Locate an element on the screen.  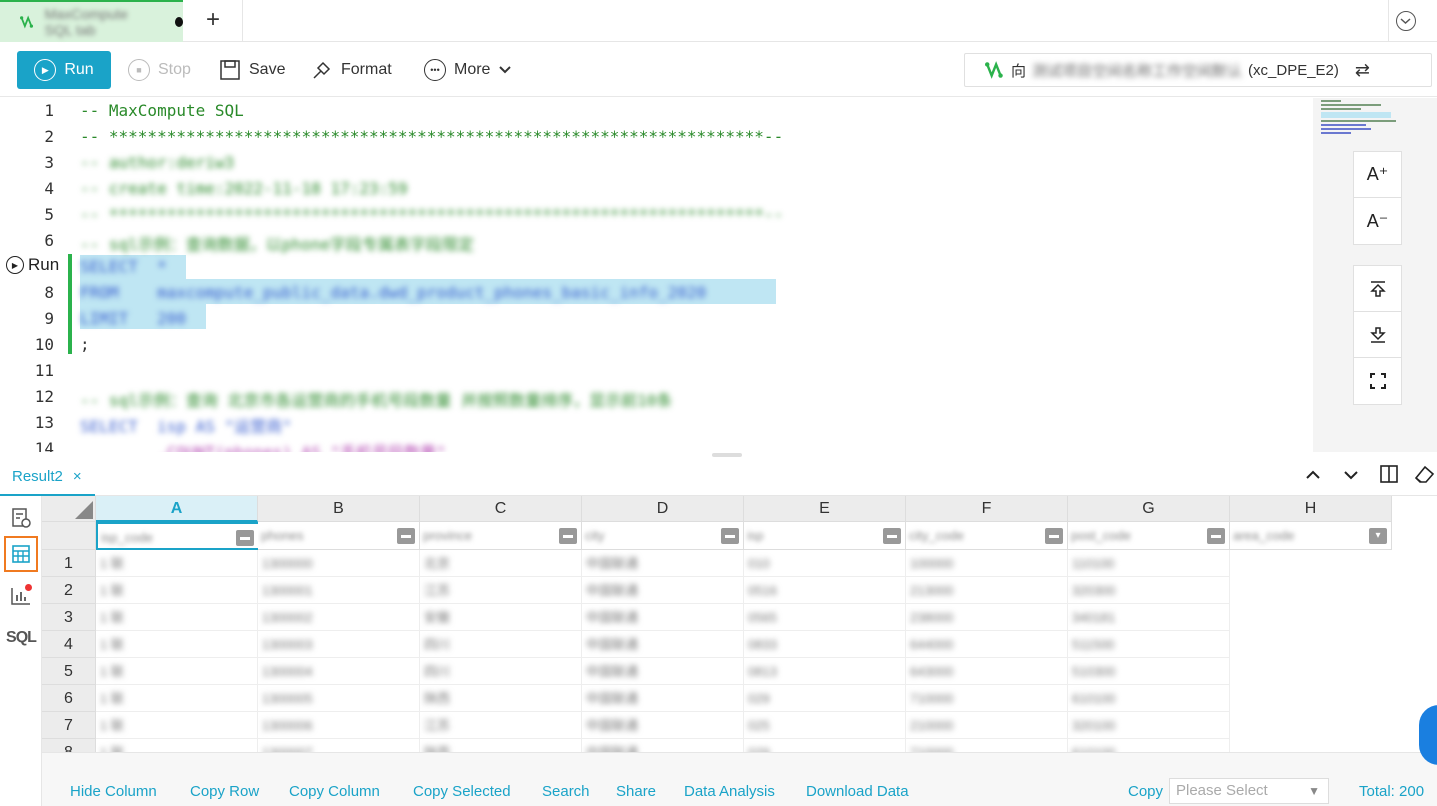
save-button: Save is located at coordinates (252, 70).